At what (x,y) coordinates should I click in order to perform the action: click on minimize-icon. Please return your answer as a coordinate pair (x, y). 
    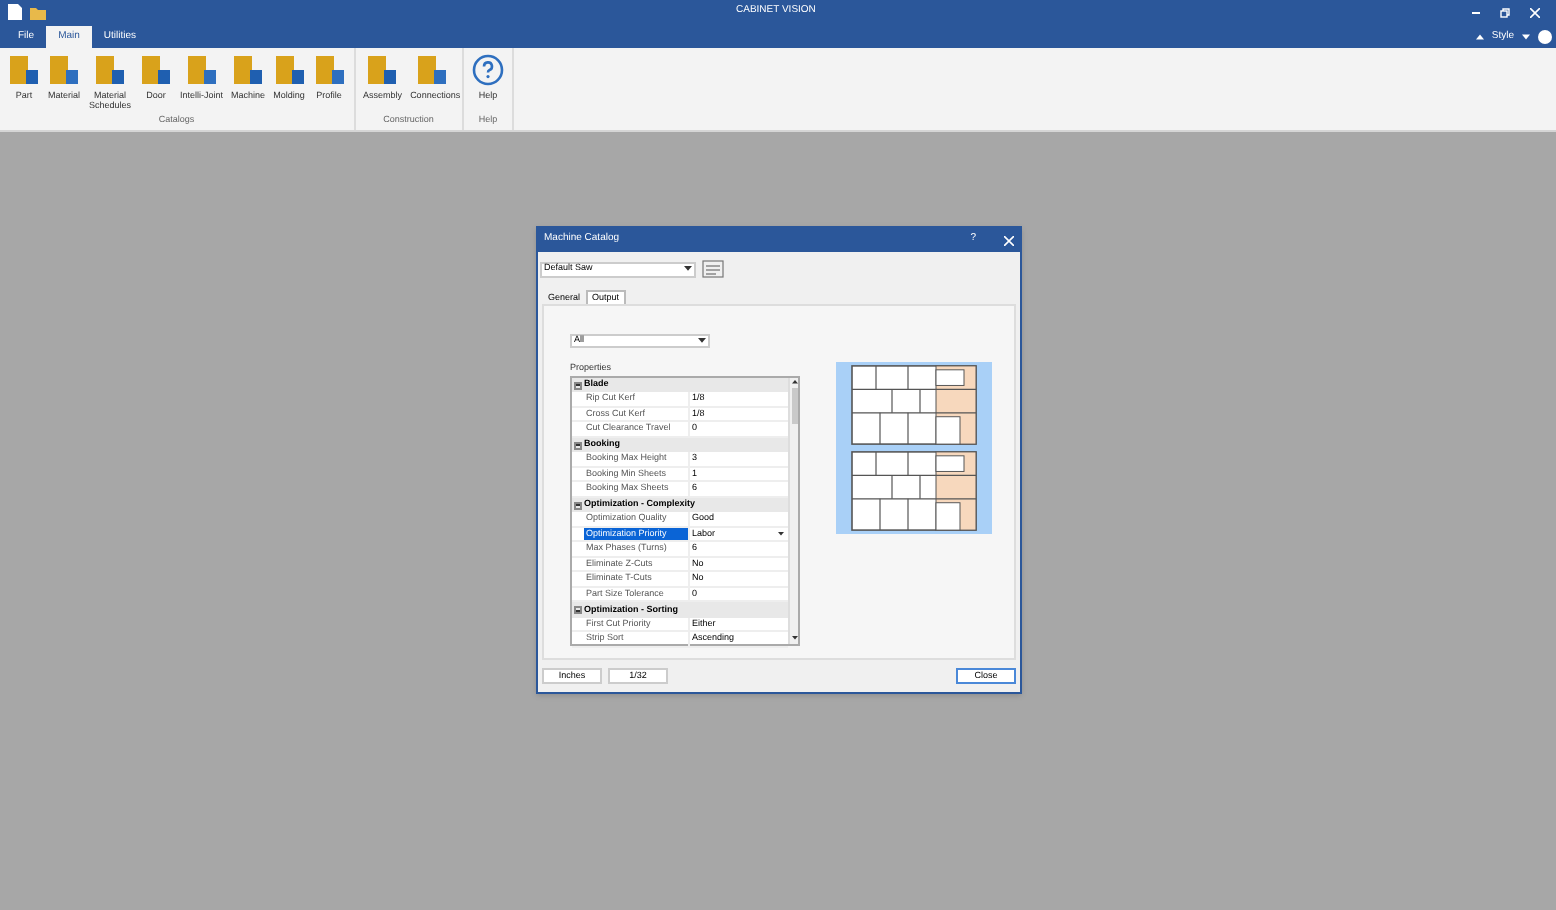
    Looking at the image, I should click on (1476, 12).